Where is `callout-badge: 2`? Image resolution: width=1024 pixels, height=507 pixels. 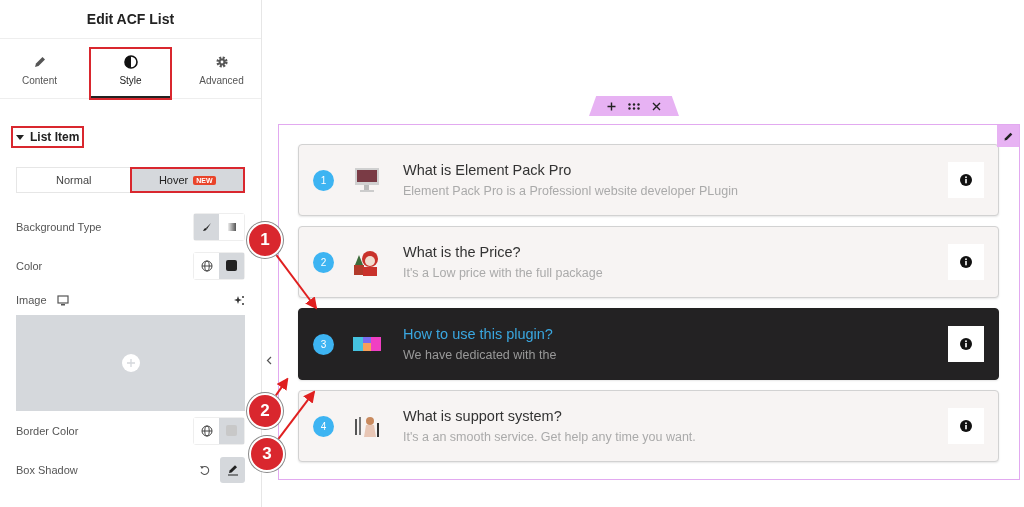
callout-badge: 2 is located at coordinates (265, 411).